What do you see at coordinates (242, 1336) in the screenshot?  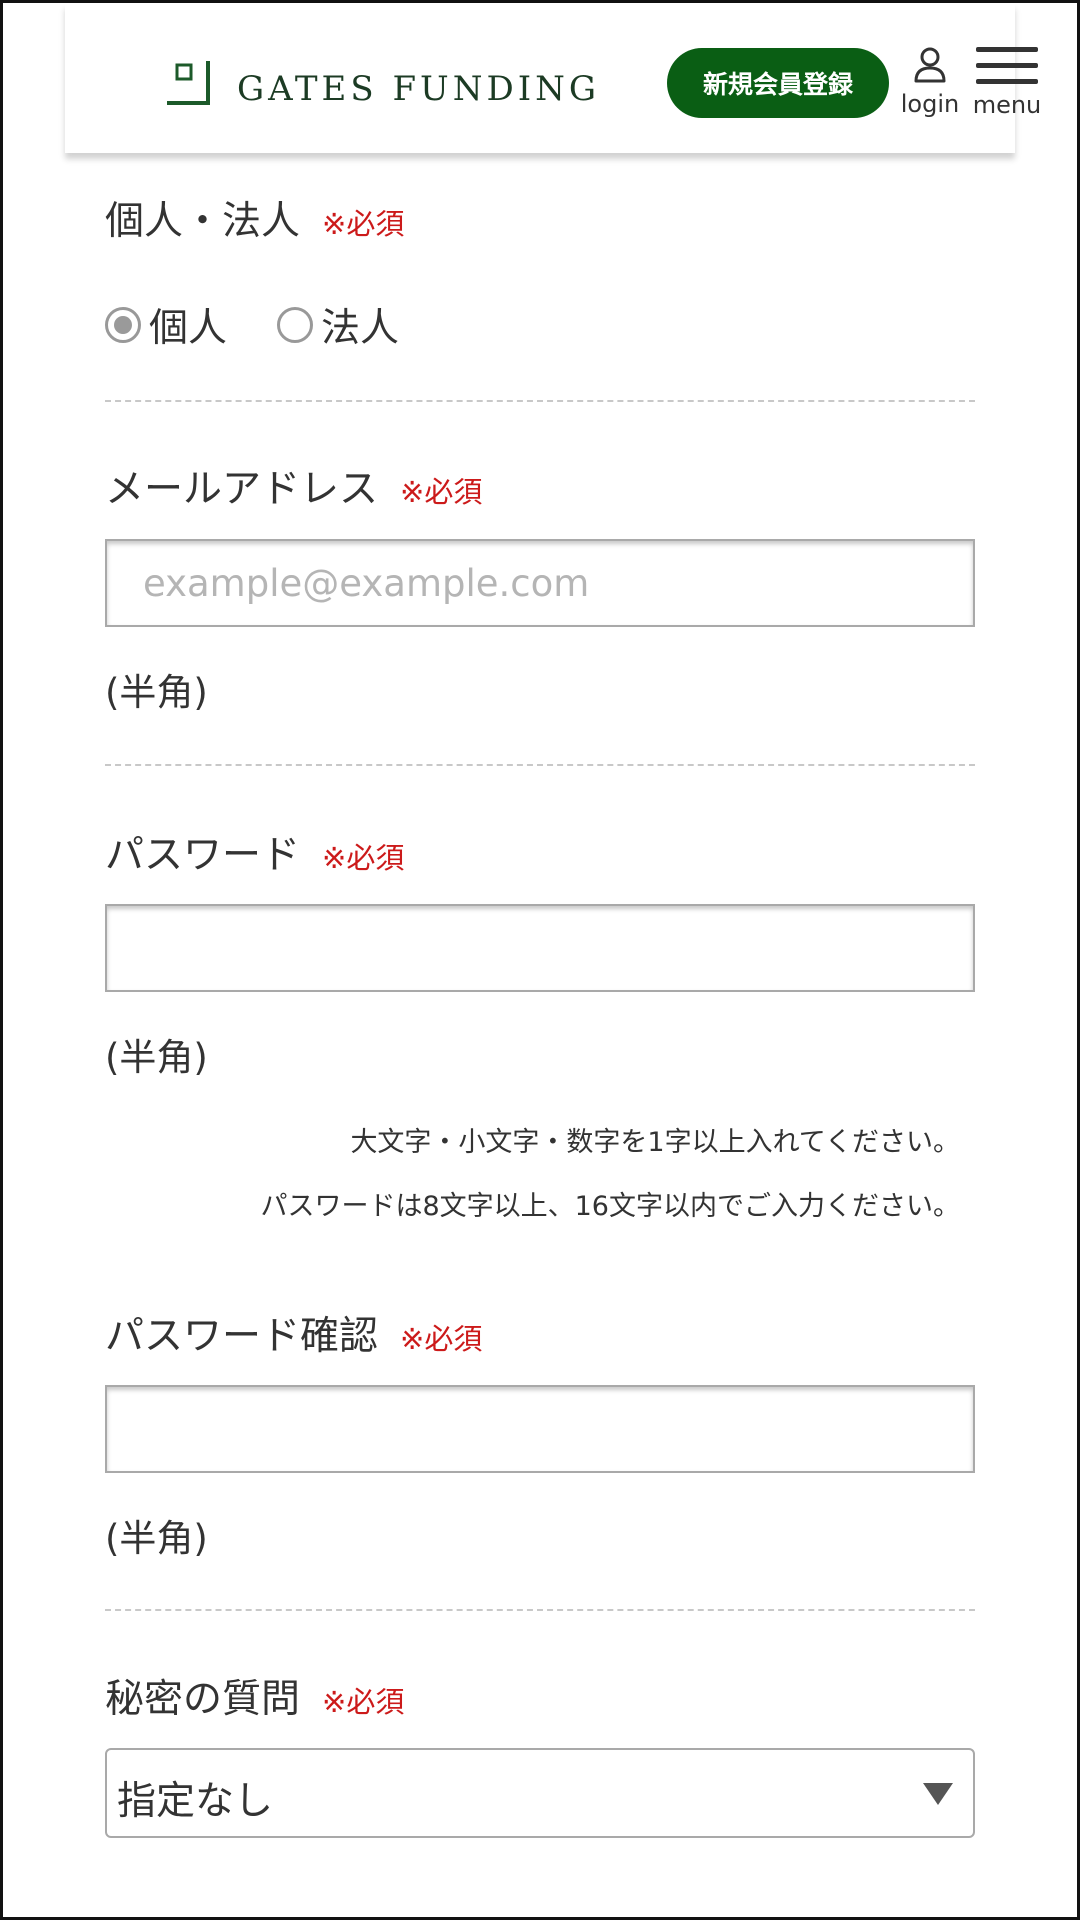 I see `password-confirm-field-label-text: パスワード確認` at bounding box center [242, 1336].